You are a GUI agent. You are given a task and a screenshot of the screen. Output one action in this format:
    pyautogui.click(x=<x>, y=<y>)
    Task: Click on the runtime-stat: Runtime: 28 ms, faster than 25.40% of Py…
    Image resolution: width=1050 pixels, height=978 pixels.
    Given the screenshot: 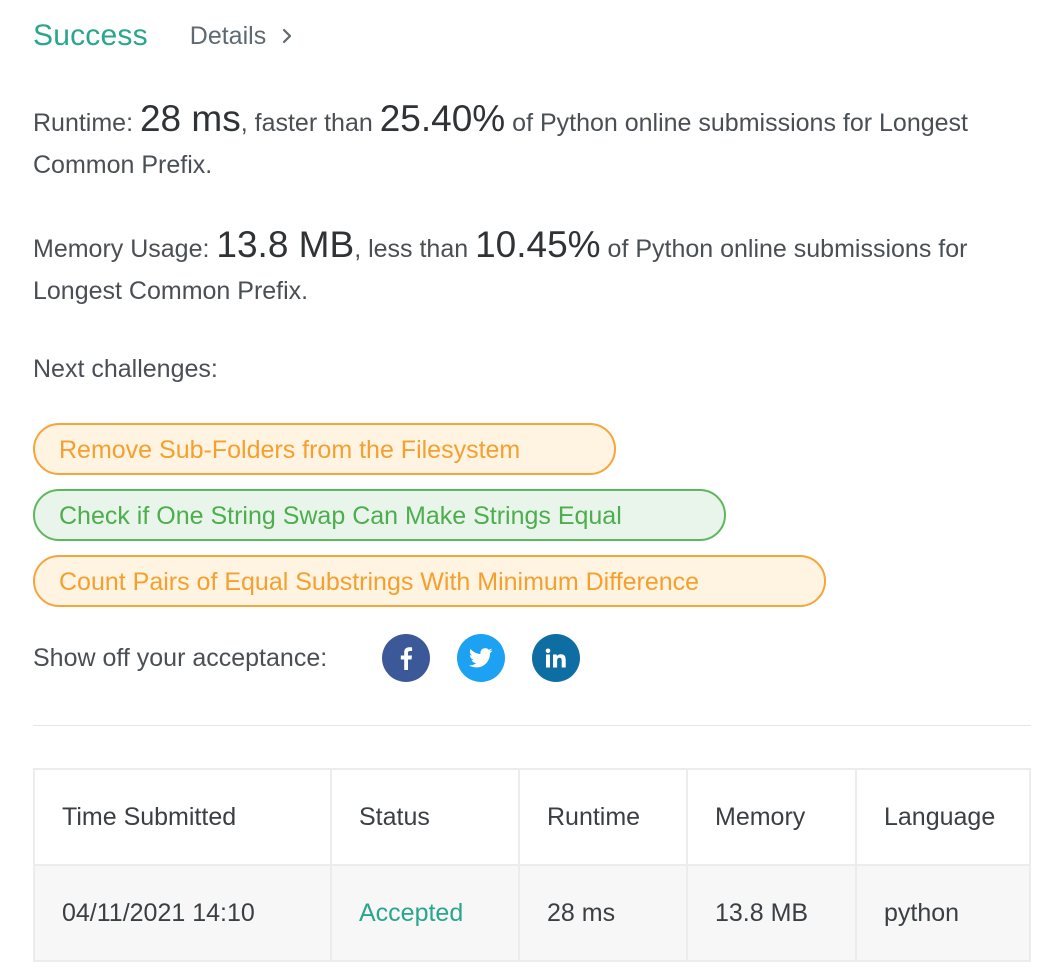 What is the action you would take?
    pyautogui.click(x=528, y=142)
    